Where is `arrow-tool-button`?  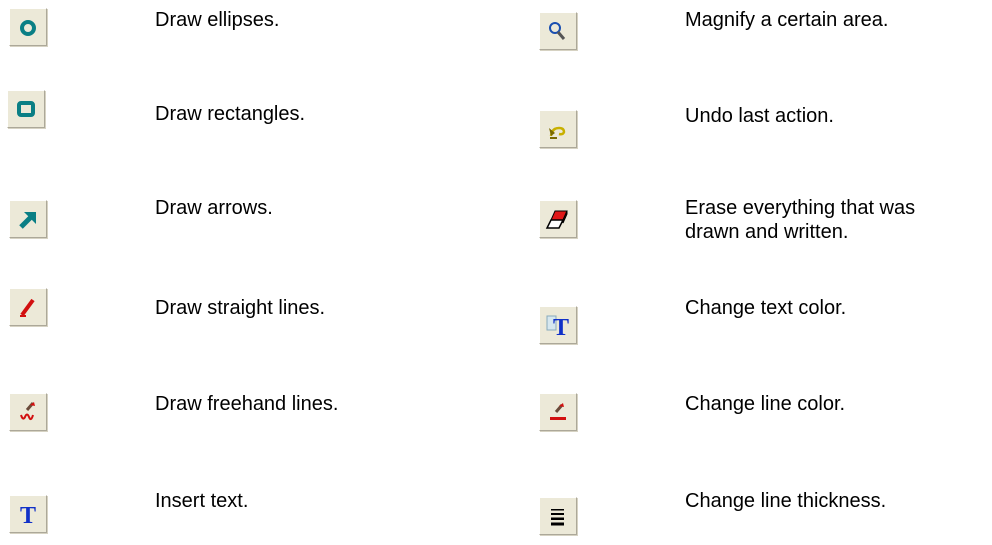 arrow-tool-button is located at coordinates (28, 219).